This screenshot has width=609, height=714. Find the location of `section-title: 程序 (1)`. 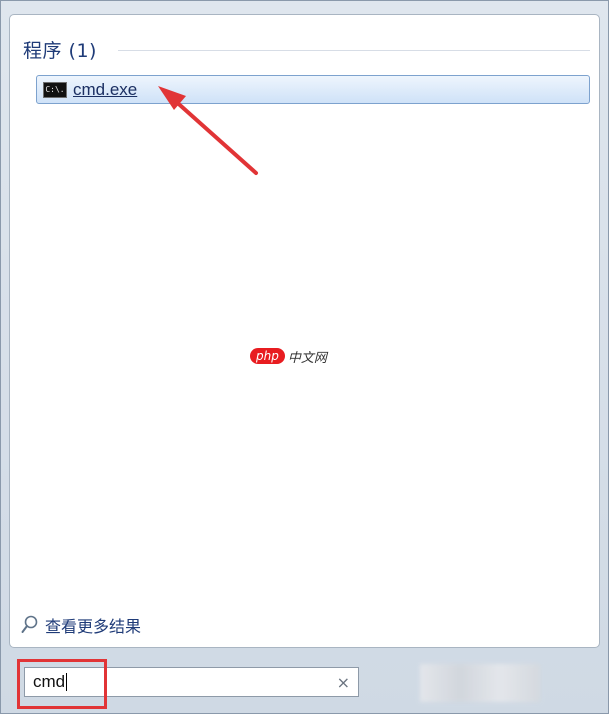

section-title: 程序 (1) is located at coordinates (60, 50).